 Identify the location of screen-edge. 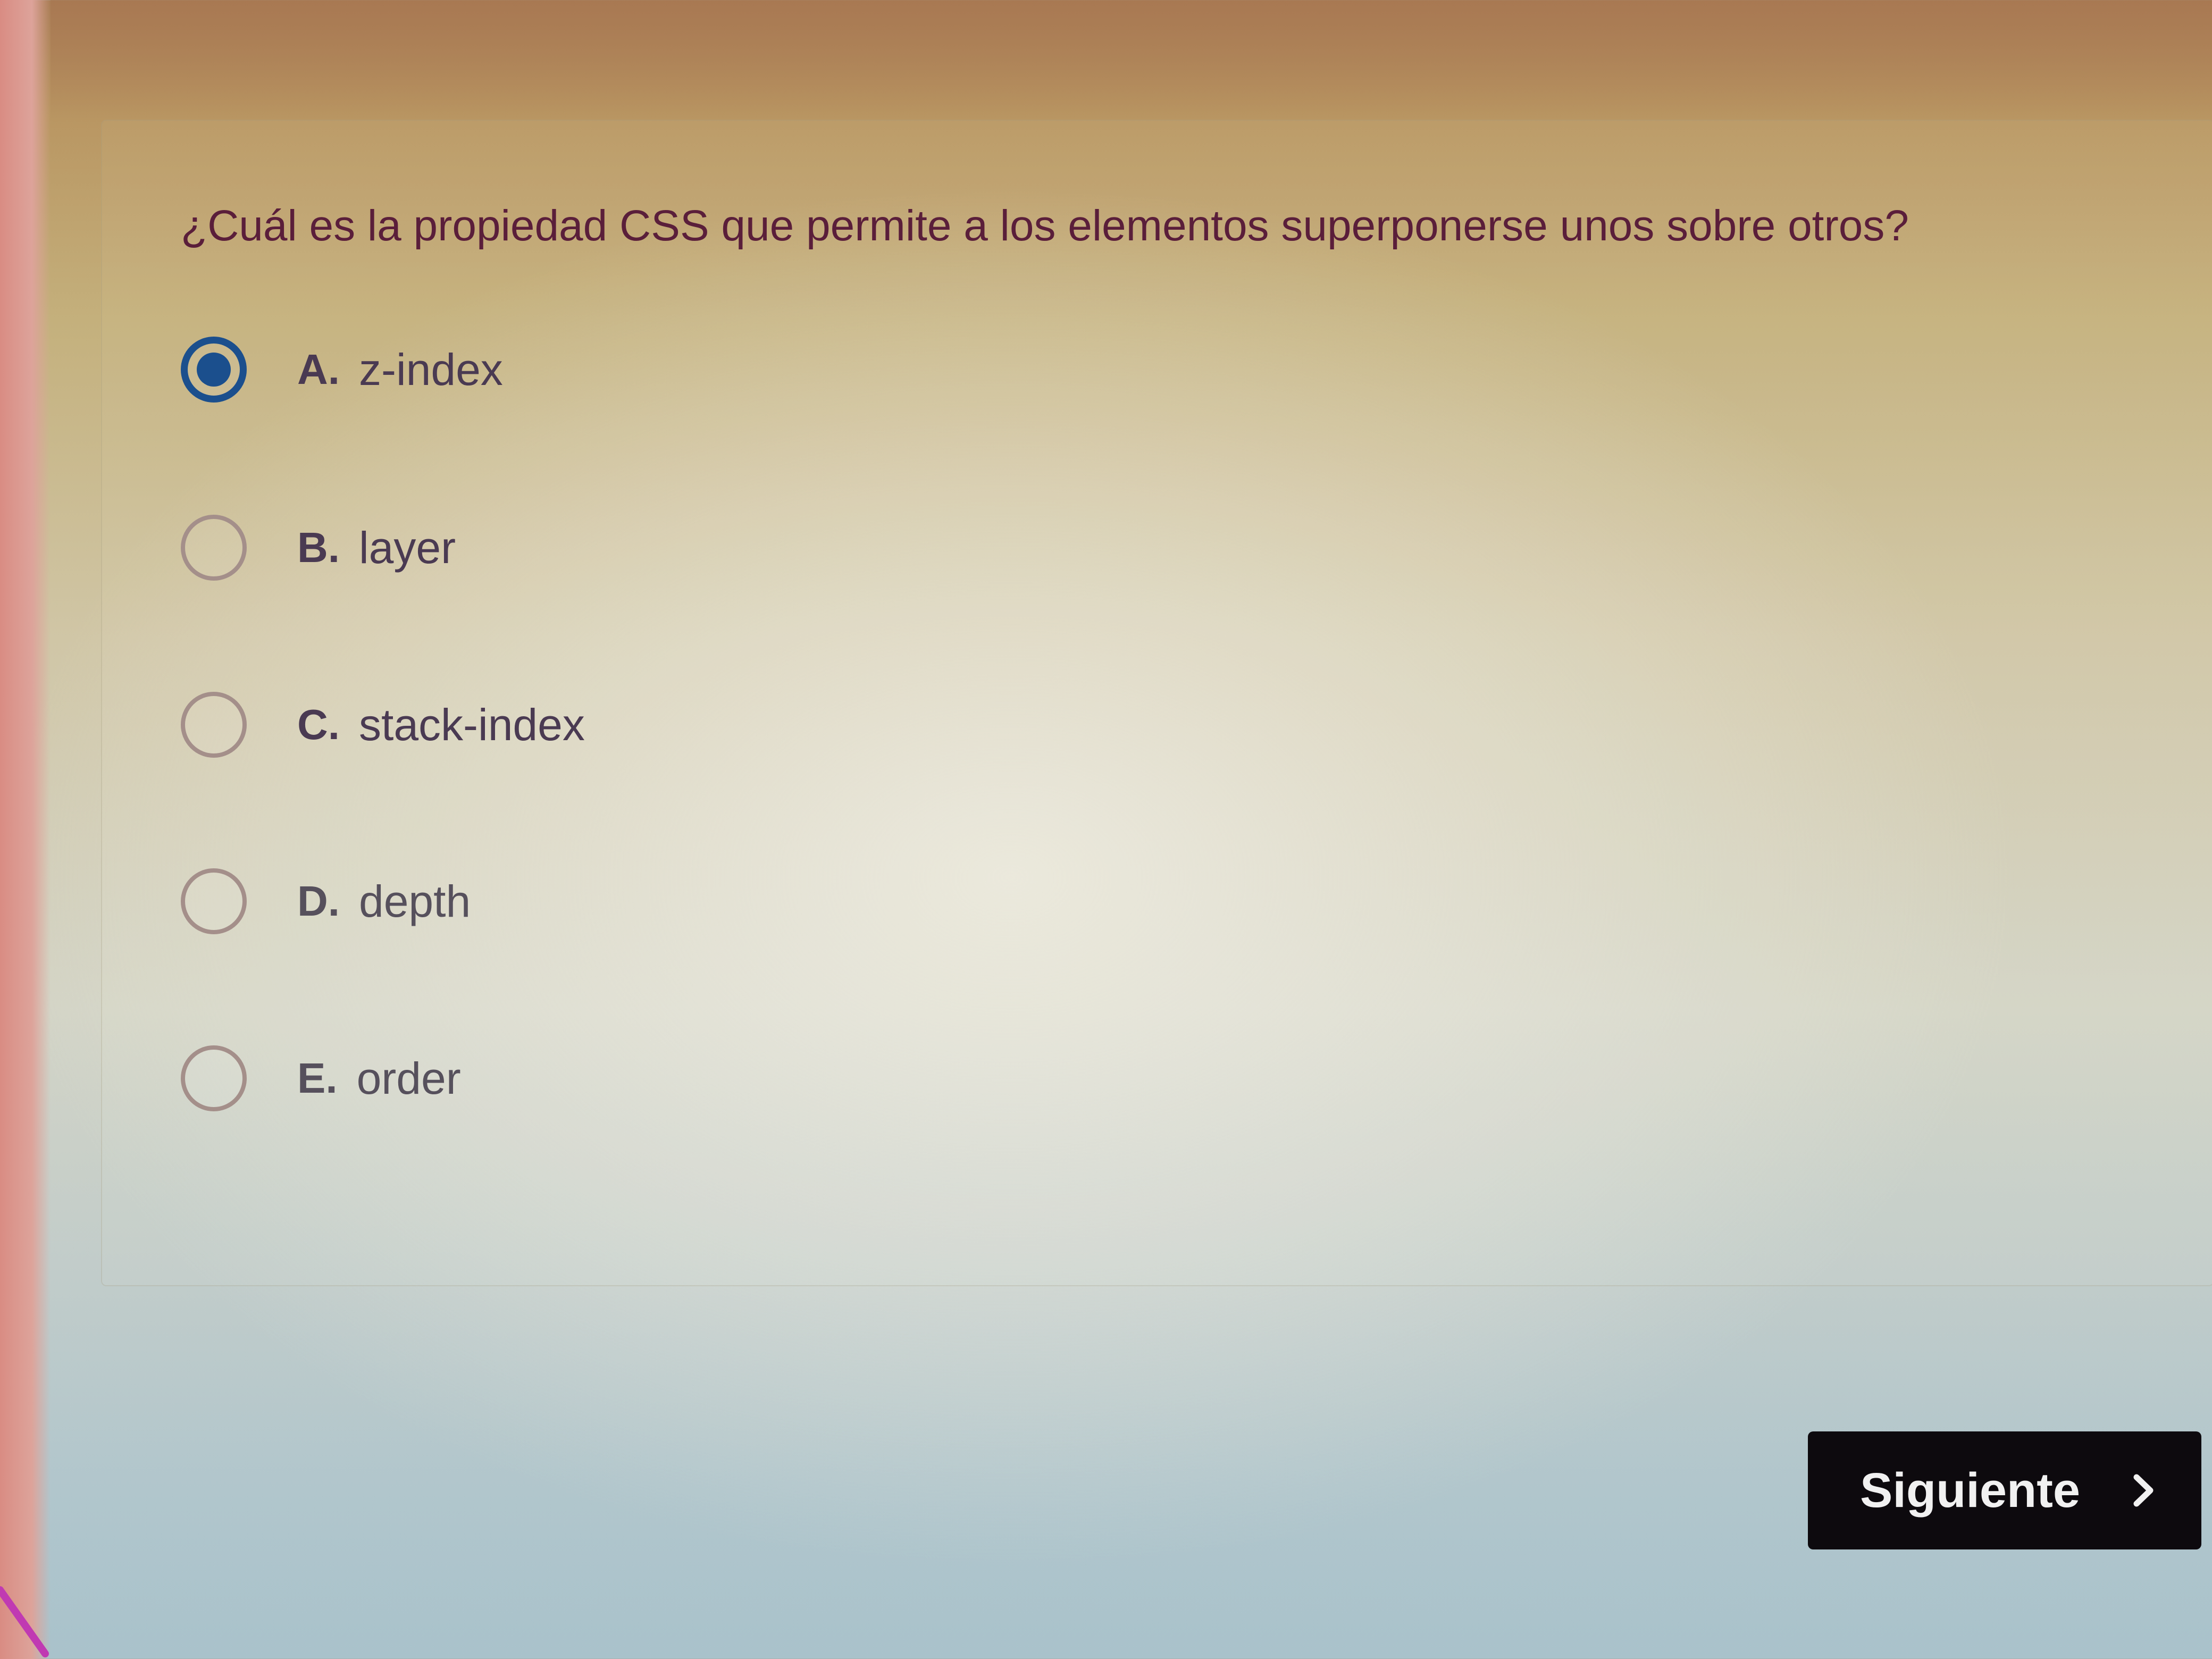
(25, 829).